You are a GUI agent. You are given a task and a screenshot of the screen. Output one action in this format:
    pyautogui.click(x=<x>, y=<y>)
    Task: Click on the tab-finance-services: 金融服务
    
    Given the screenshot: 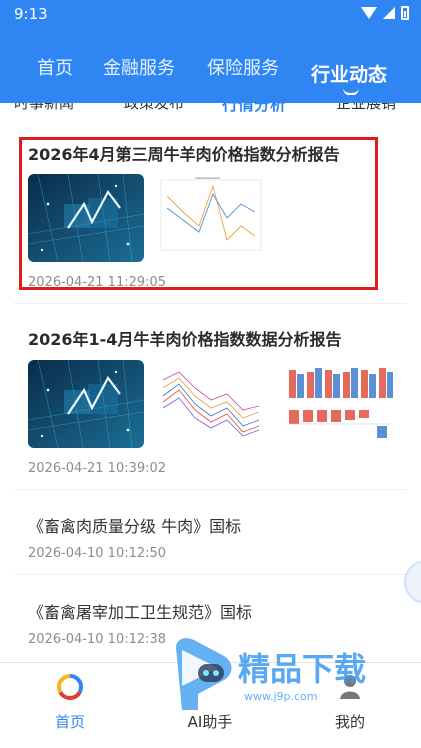 What is the action you would take?
    pyautogui.click(x=139, y=67)
    